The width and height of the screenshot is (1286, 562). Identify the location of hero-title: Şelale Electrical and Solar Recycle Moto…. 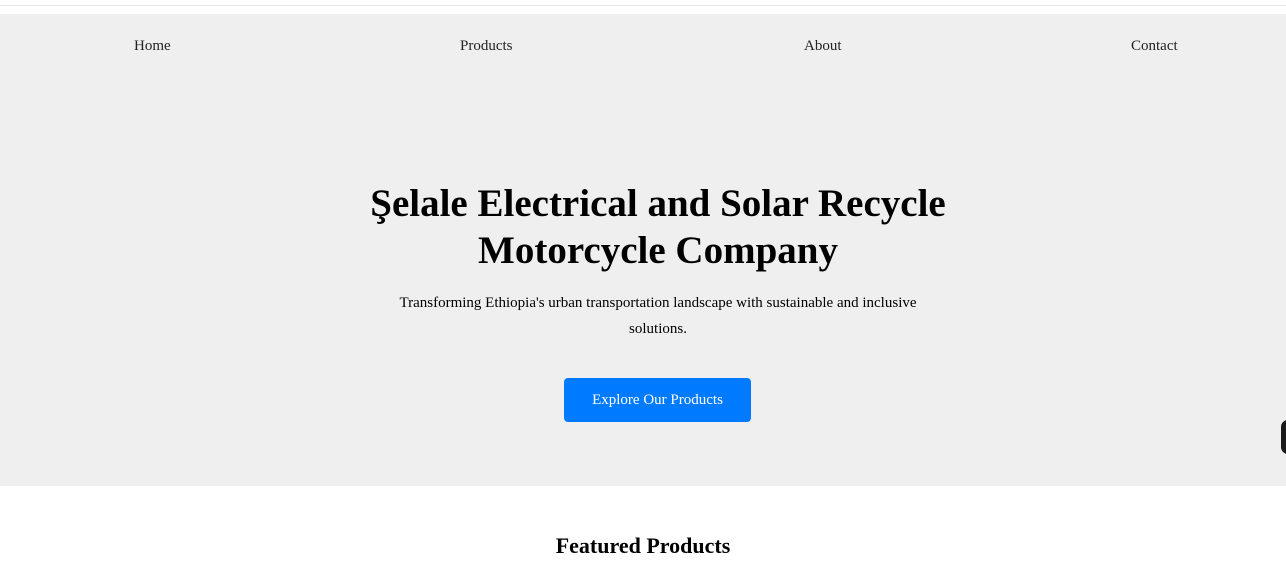
(658, 227).